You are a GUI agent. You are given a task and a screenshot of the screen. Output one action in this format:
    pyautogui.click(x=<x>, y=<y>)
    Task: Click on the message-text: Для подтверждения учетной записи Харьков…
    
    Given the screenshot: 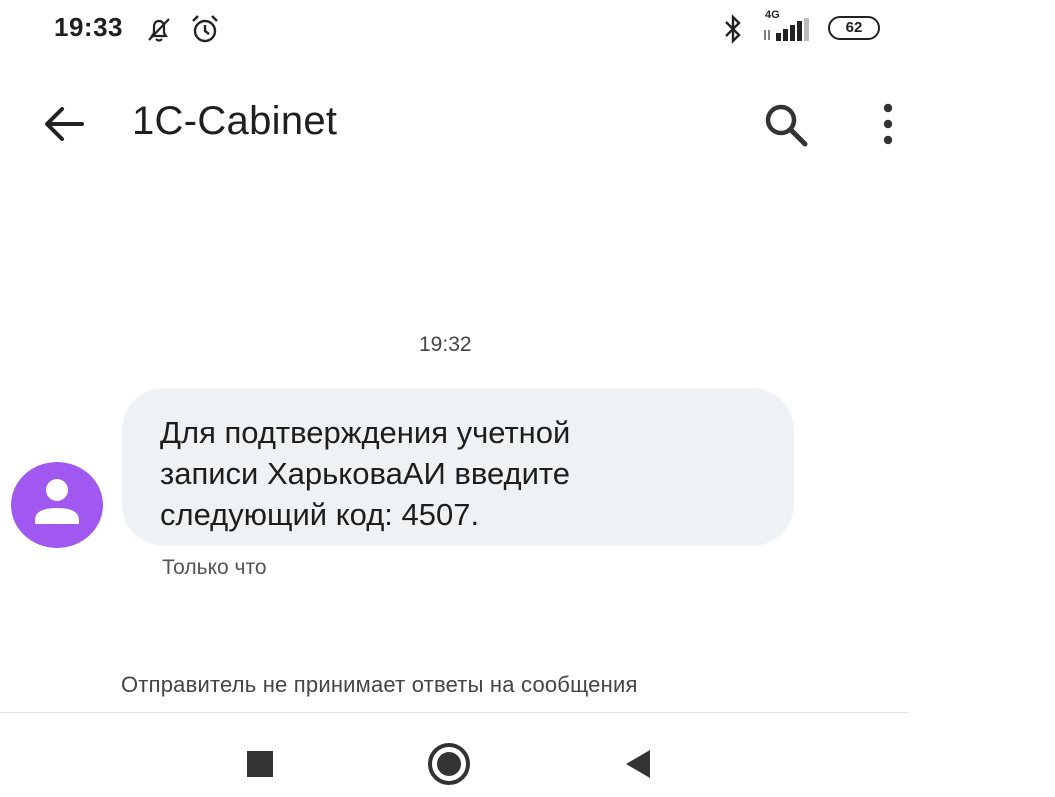 What is the action you would take?
    pyautogui.click(x=365, y=473)
    